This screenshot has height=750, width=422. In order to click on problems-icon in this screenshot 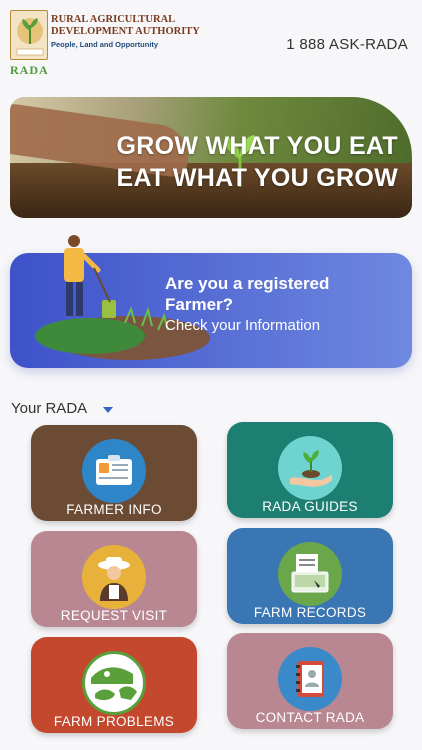, I will do `click(114, 683)`.